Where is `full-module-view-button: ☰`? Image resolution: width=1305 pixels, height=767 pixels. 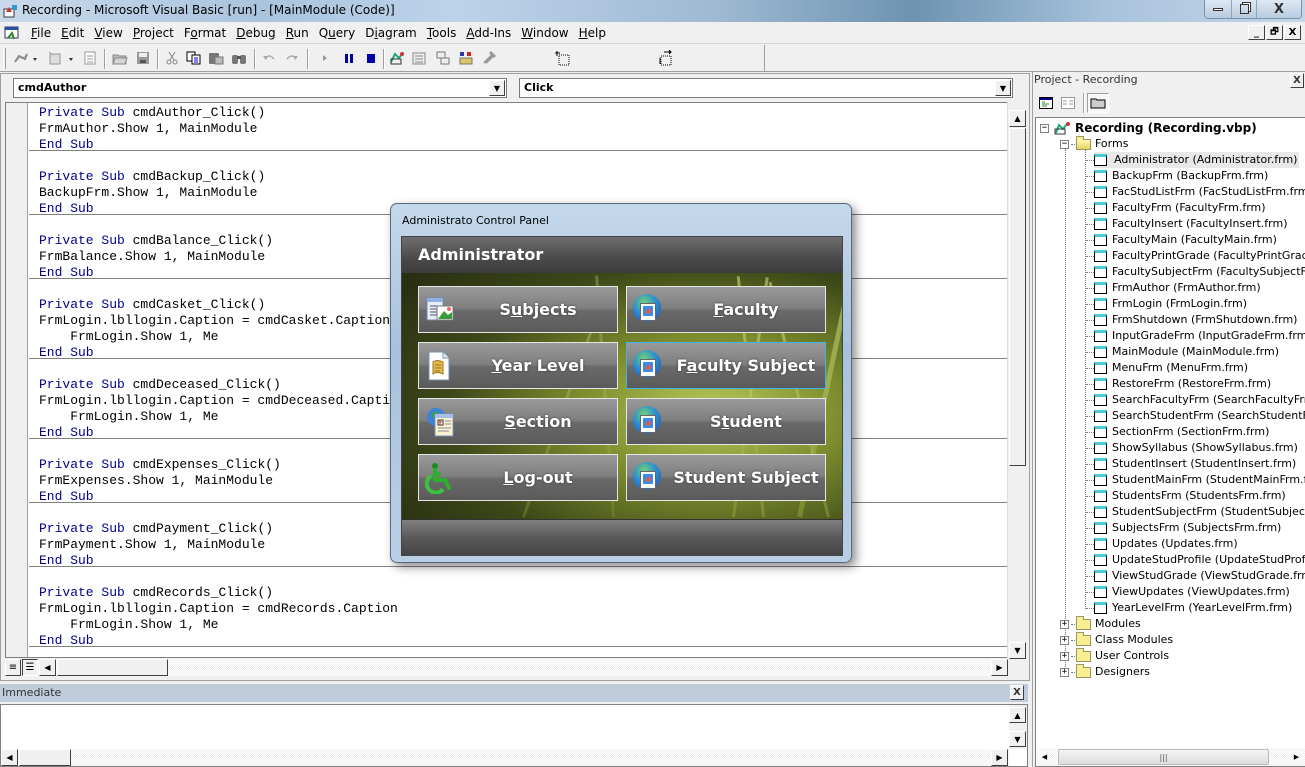
full-module-view-button: ☰ is located at coordinates (30, 667).